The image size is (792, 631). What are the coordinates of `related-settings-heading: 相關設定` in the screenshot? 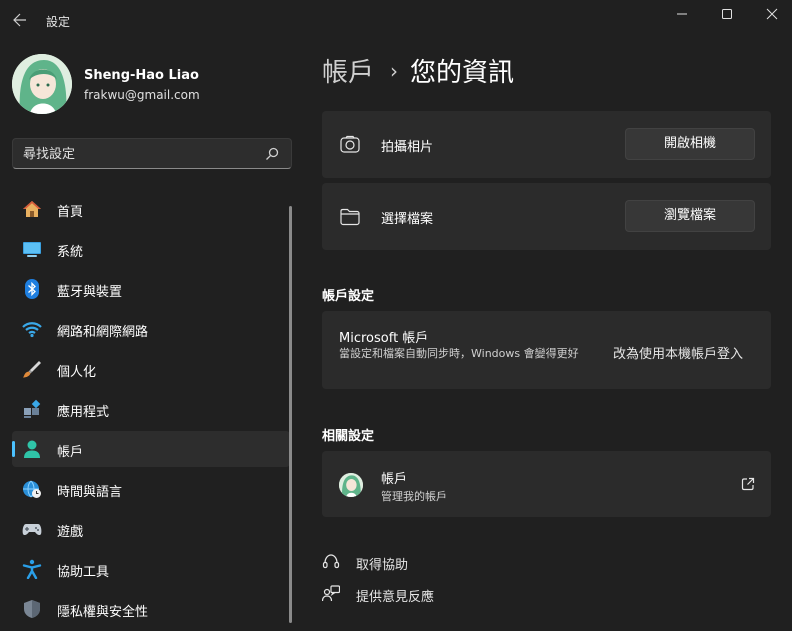 It's located at (348, 436).